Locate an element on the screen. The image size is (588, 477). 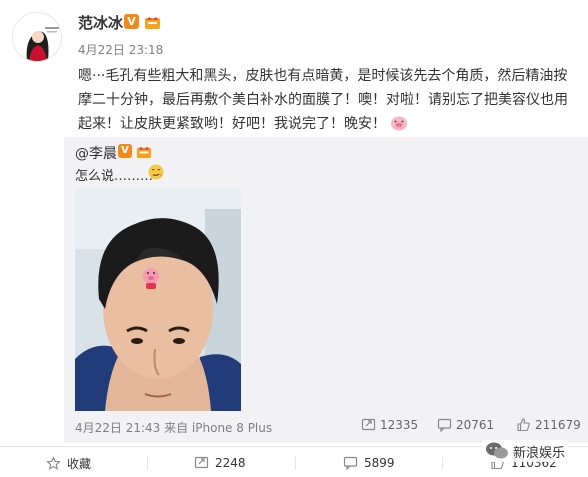
repost-comments: 20761 is located at coordinates (465, 424).